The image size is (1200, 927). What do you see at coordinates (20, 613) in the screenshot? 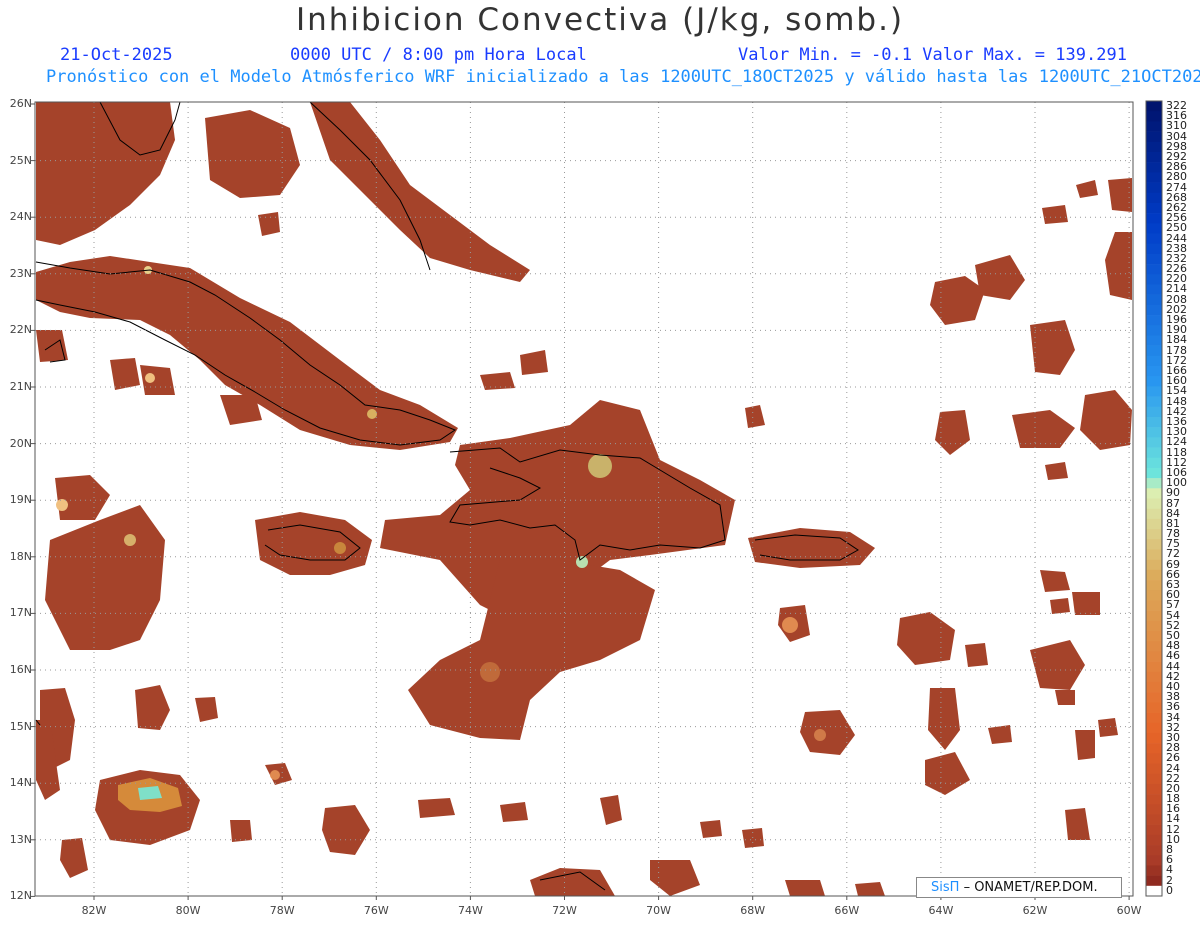
I see `lat-label: 17N` at bounding box center [20, 613].